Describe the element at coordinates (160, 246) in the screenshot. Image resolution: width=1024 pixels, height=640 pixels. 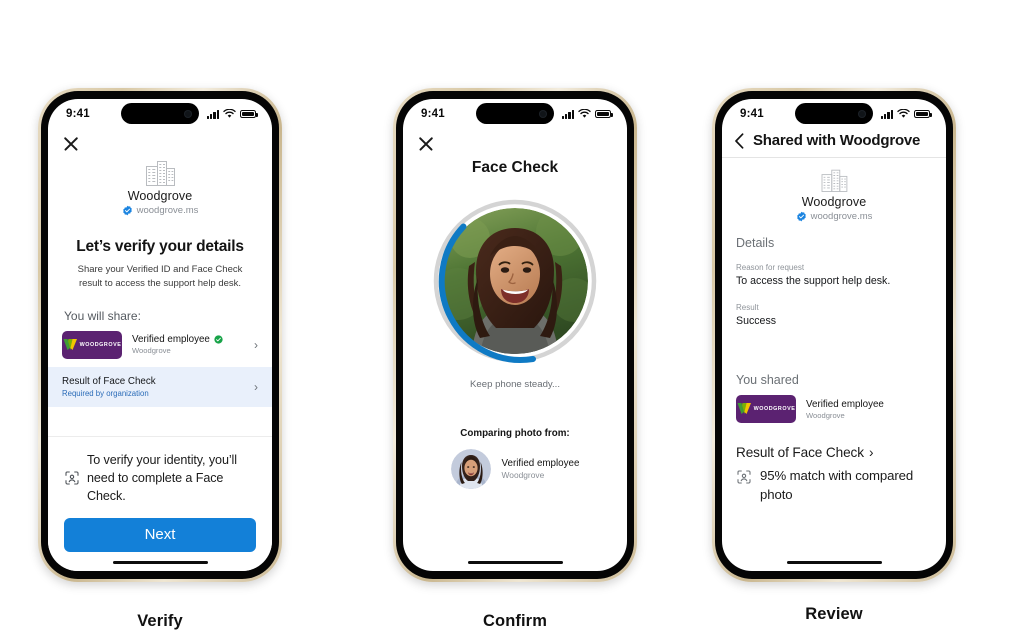
I see `page-title: Let’s verify your details` at that location.